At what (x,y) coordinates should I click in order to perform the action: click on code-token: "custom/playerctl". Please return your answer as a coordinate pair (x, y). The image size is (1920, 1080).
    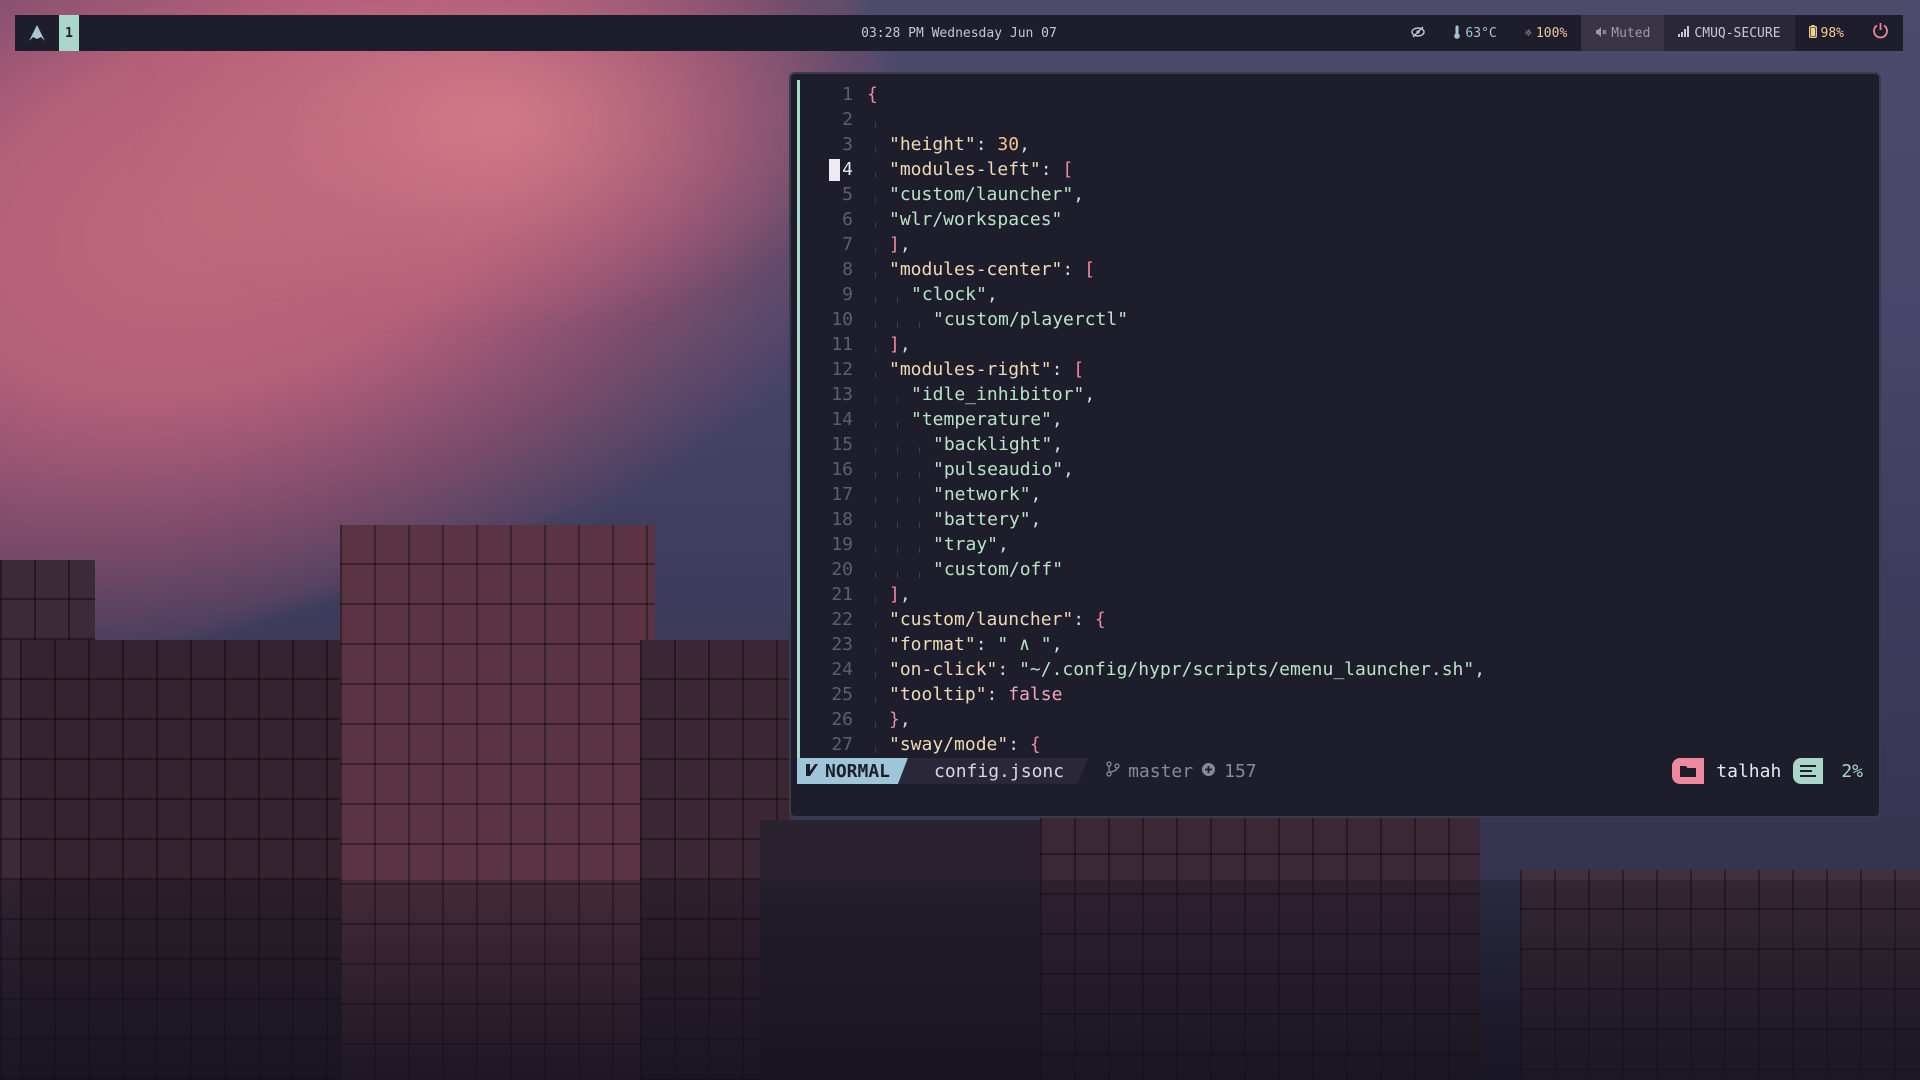
    Looking at the image, I should click on (1031, 319).